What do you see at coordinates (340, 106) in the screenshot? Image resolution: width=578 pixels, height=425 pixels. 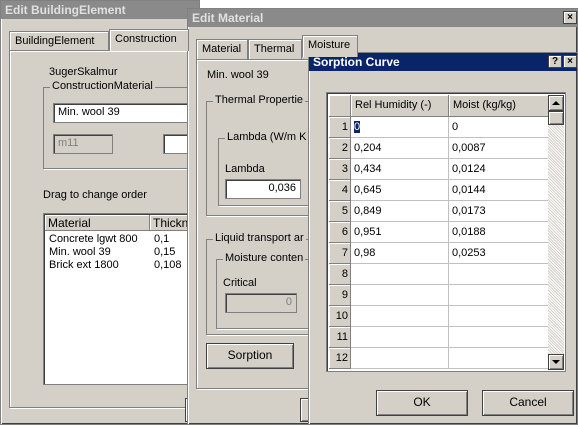 I see `grid-corner` at bounding box center [340, 106].